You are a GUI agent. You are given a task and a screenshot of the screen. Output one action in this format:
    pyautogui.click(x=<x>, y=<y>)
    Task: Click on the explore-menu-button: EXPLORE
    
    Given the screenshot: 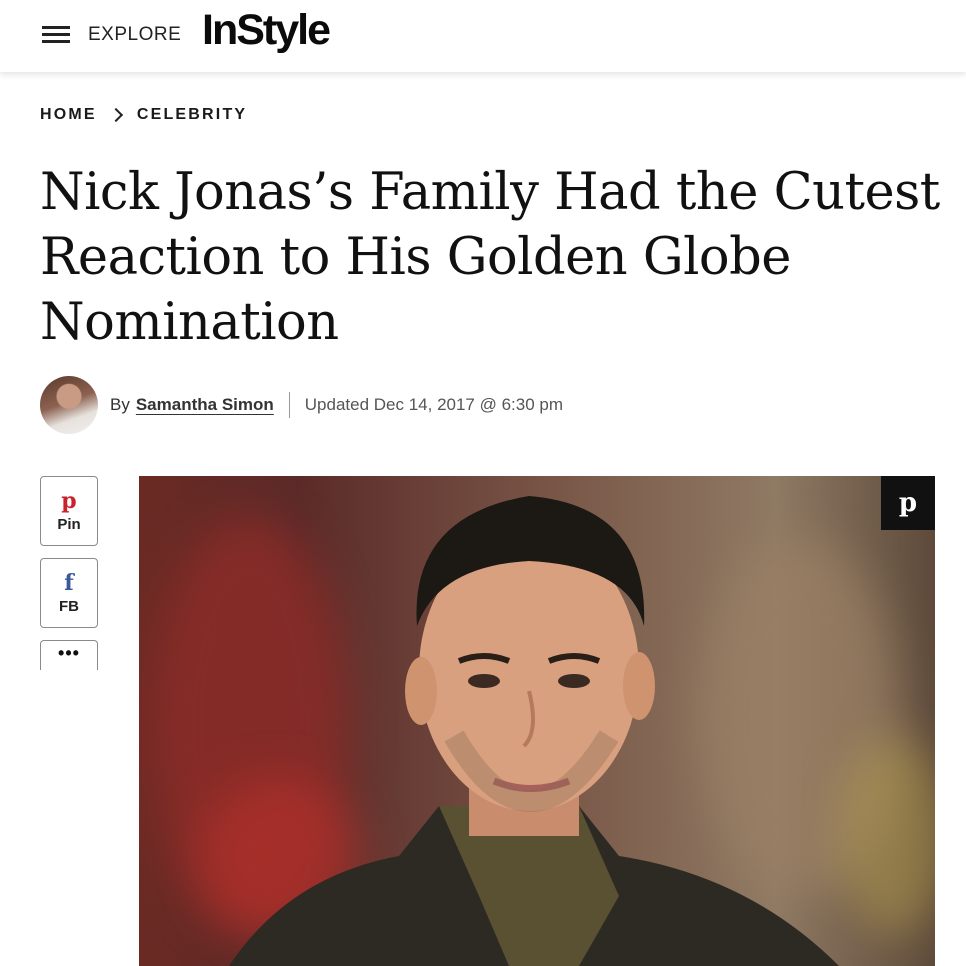 What is the action you would take?
    pyautogui.click(x=110, y=35)
    